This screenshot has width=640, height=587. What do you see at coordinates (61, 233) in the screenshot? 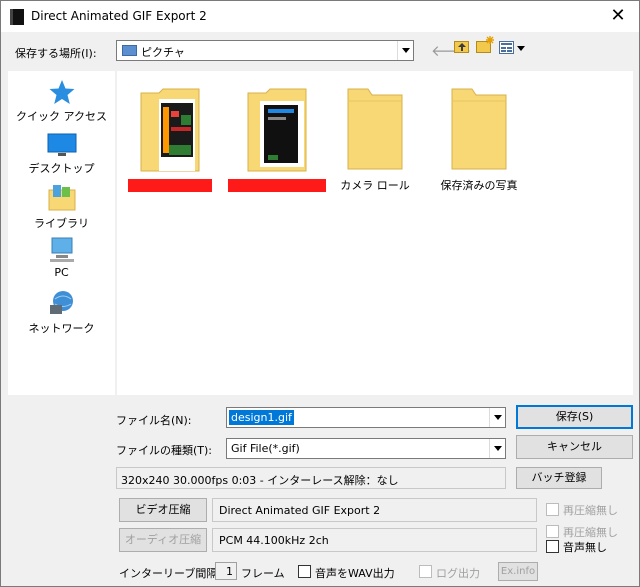
I see `places-sidebar: クイック アクセス デスクトップ ライブラリ PC ネットワーク` at bounding box center [61, 233].